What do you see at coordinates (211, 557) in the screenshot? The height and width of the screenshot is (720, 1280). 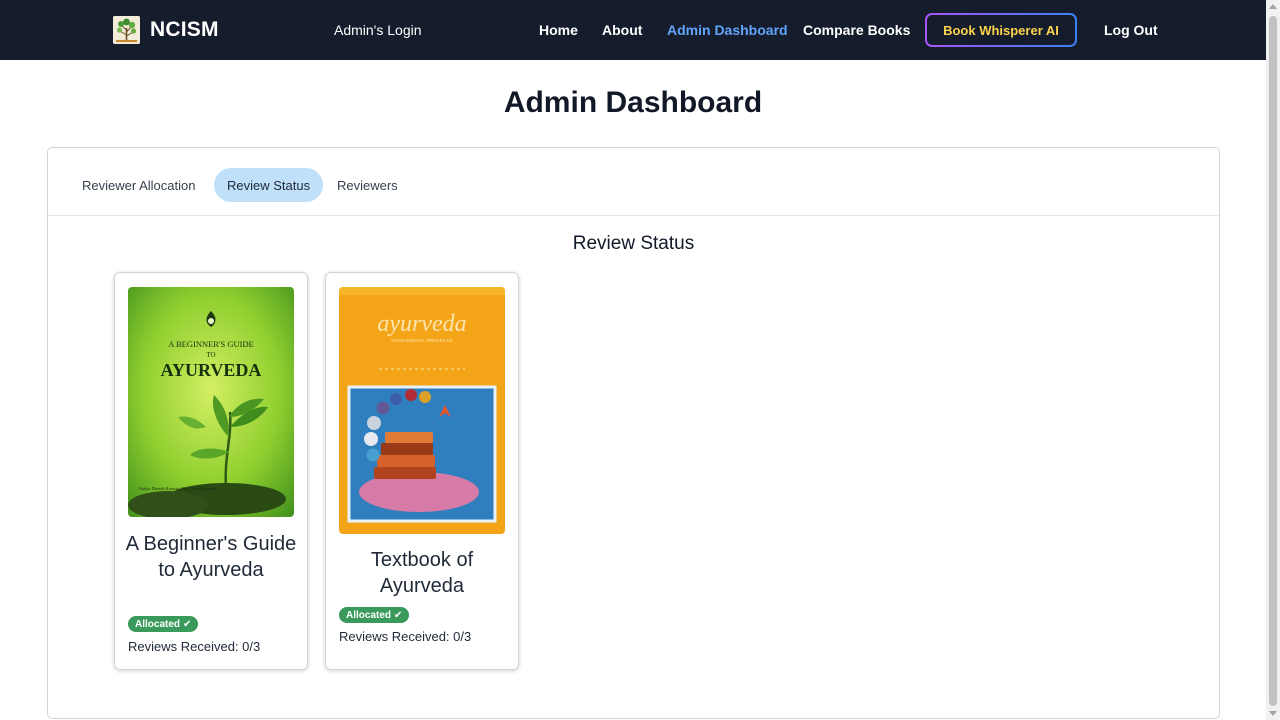 I see `book-title: A Beginner's Guide to Ayurveda` at bounding box center [211, 557].